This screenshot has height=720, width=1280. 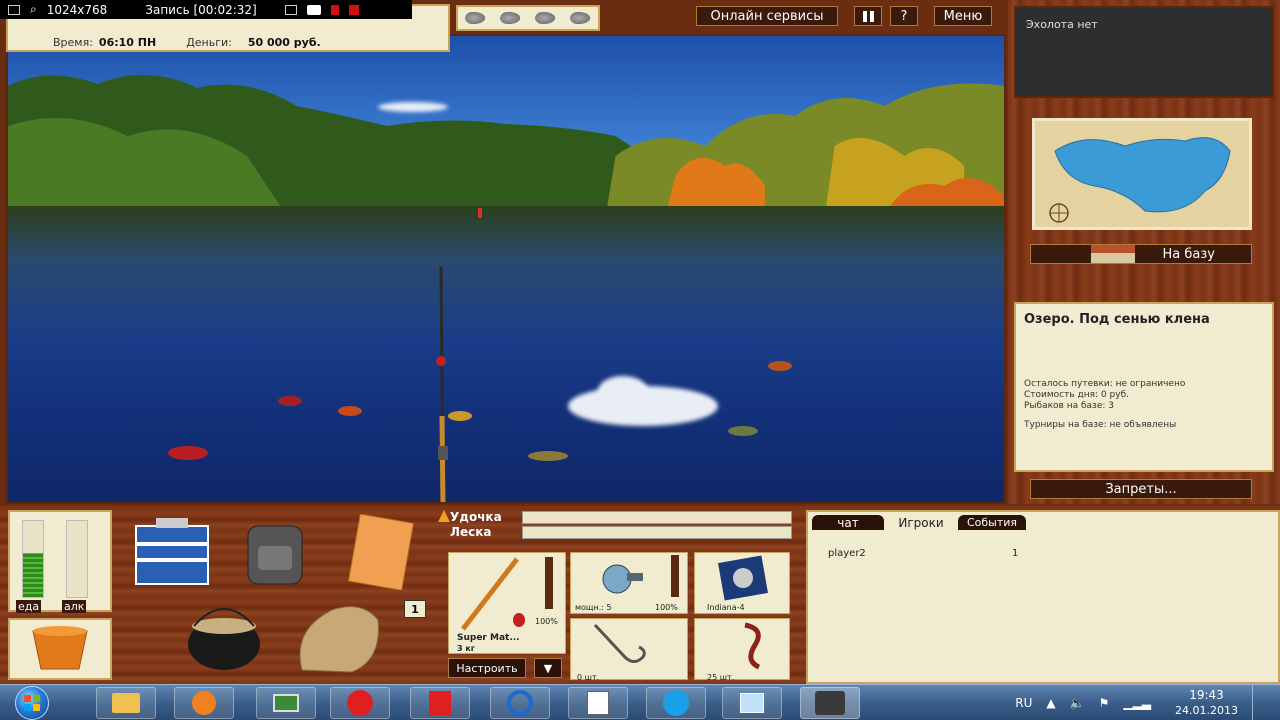 I want to click on taskbar-remote-desktop, so click(x=286, y=703).